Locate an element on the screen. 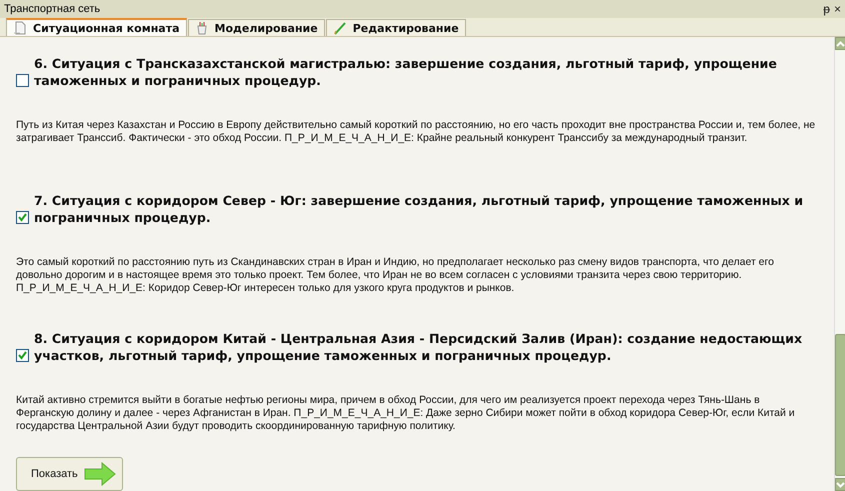 This screenshot has height=491, width=845. scrollbar is located at coordinates (839, 264).